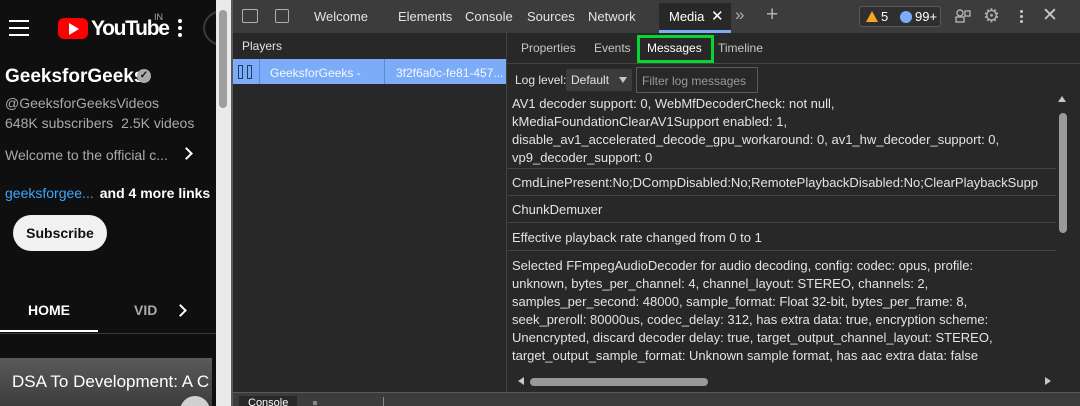 The height and width of the screenshot is (406, 1080). I want to click on log-level-label: Log level:, so click(541, 80).